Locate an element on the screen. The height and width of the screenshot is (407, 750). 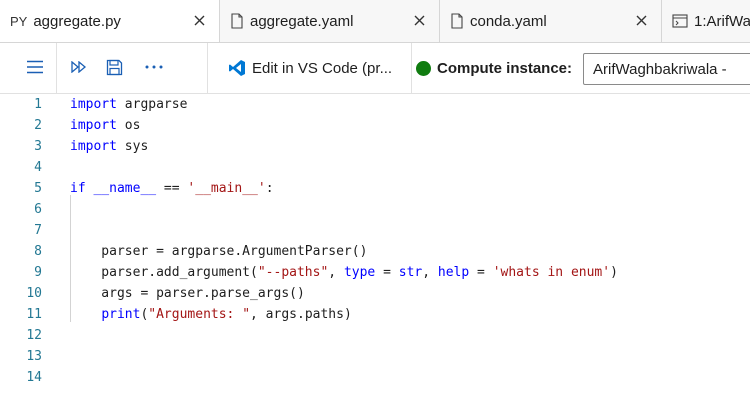
line-number: 14 is located at coordinates (34, 377).